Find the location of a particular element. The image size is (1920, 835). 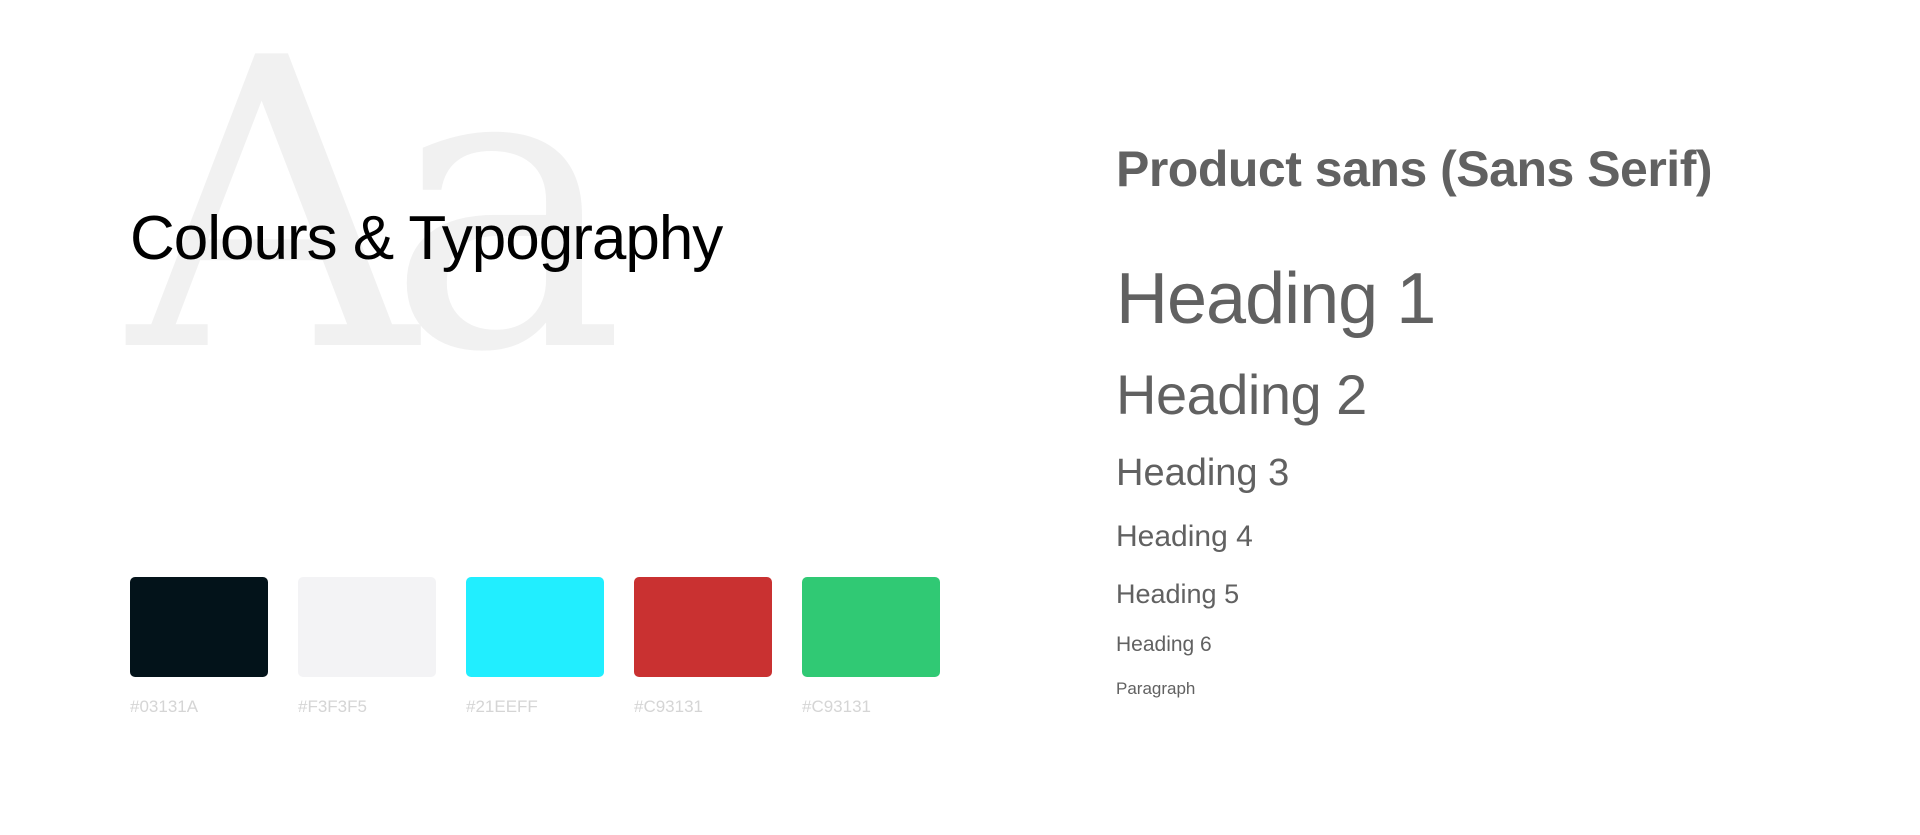

page-title: Colours & Typography is located at coordinates (426, 238).